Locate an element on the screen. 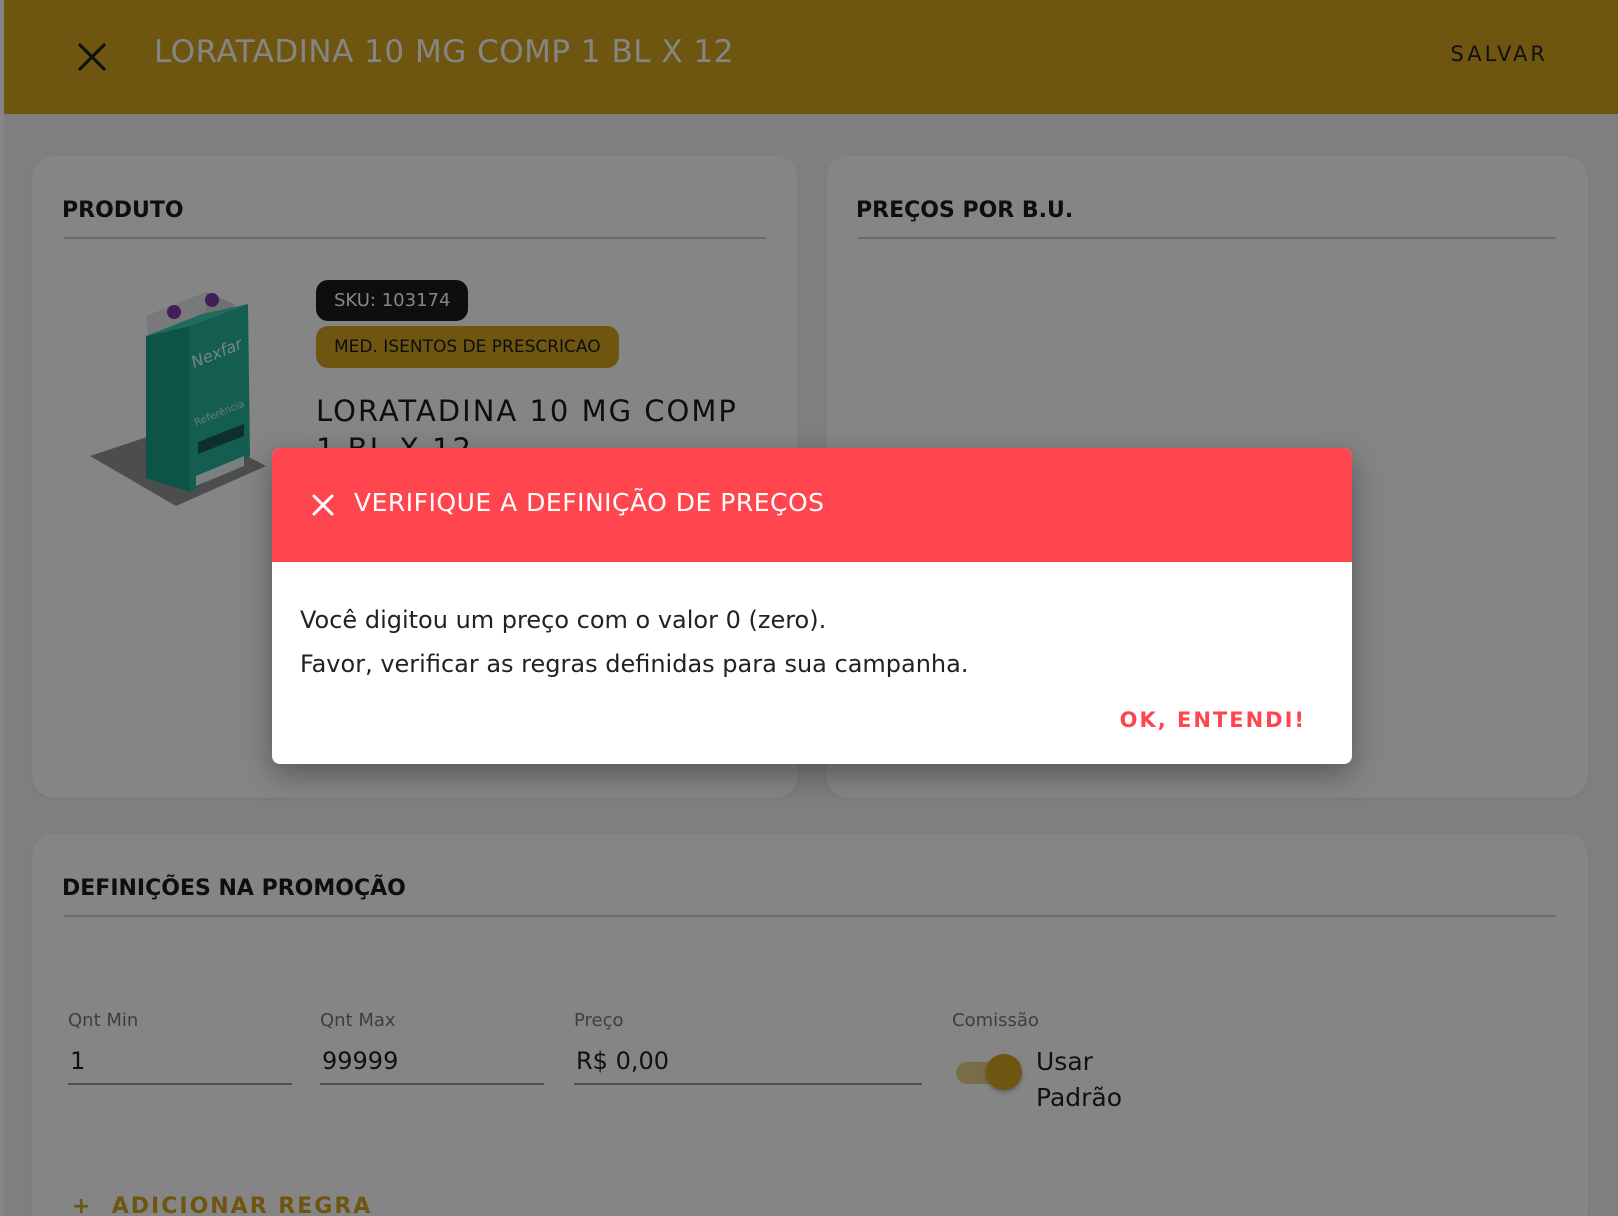 The image size is (1618, 1216). alert-dialog-header: VERIFIQUE A DEFINIÇÃO DE PREÇOS is located at coordinates (812, 505).